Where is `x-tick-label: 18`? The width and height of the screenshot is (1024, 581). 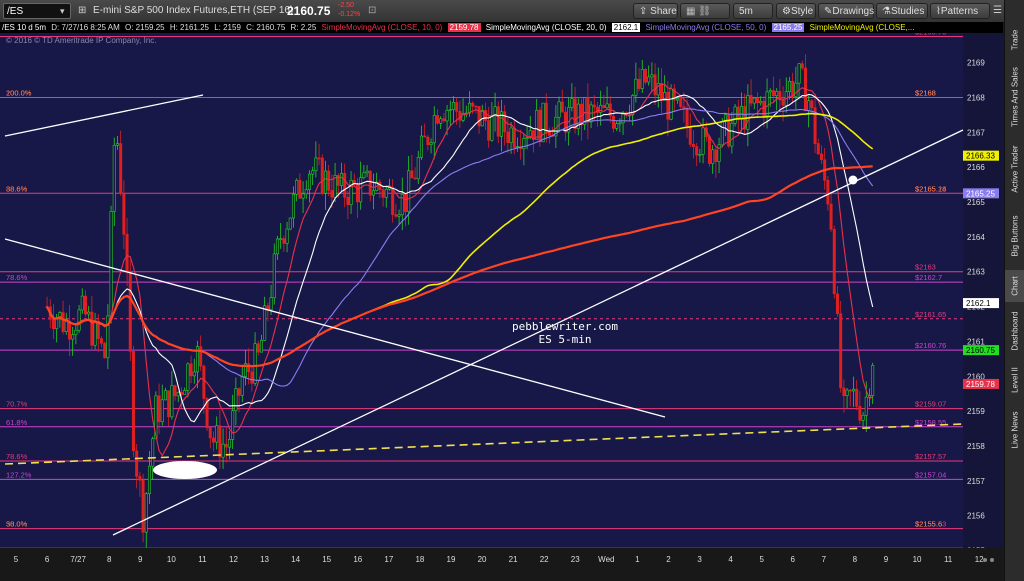 x-tick-label: 18 is located at coordinates (419, 559).